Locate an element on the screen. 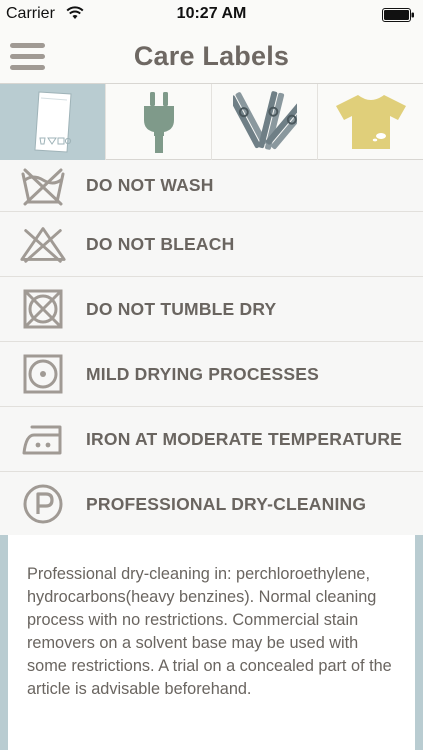 This screenshot has width=423, height=750. mild-drying-icon is located at coordinates (43, 374).